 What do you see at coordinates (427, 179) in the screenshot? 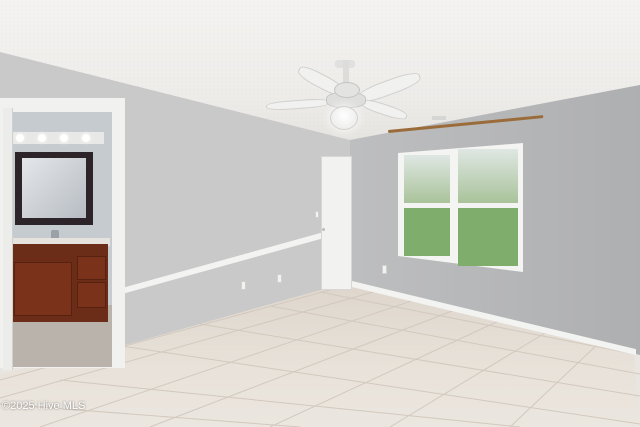
I see `window-pane-upper-left` at bounding box center [427, 179].